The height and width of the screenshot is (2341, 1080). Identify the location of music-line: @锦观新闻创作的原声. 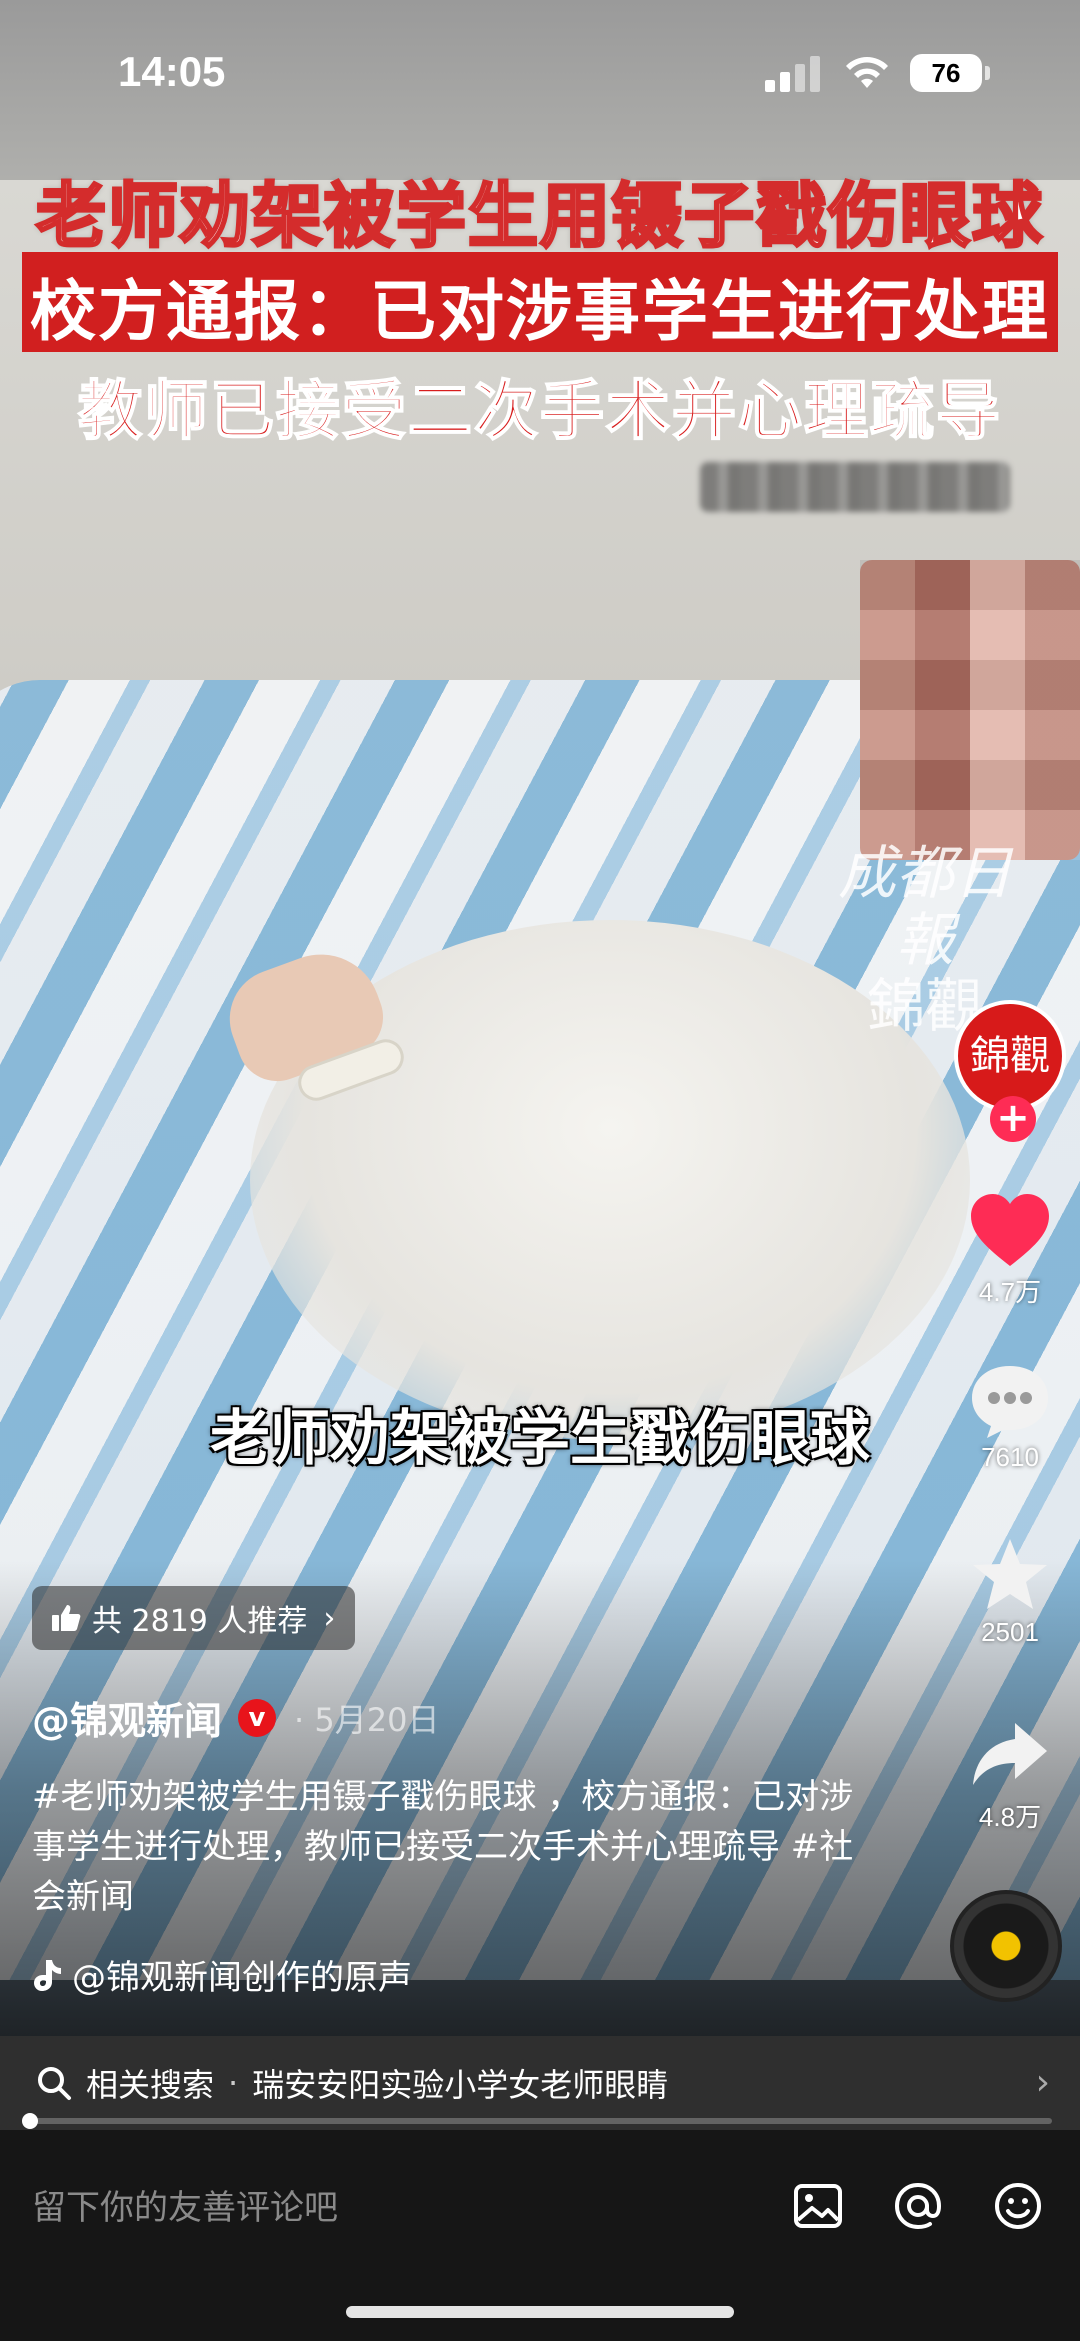
(222, 1974).